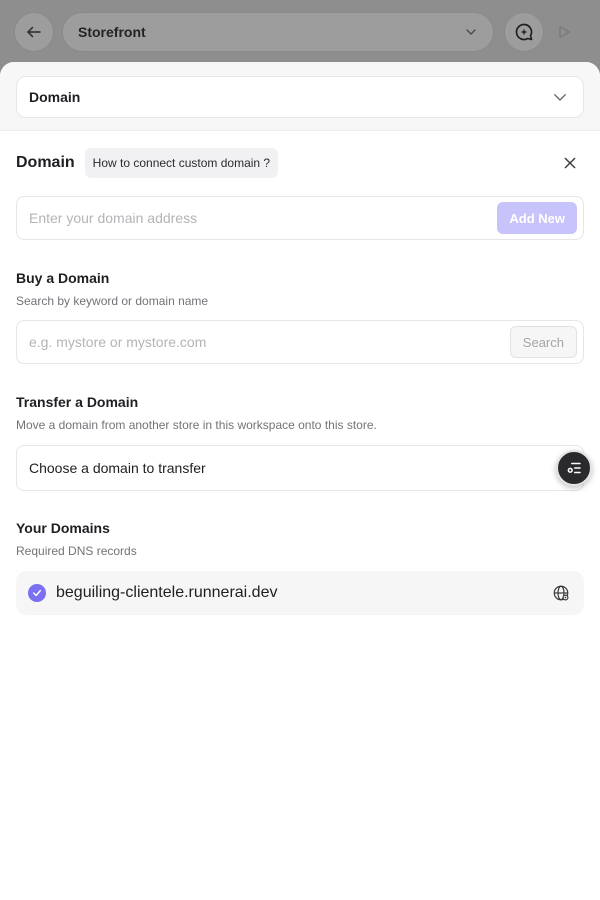  I want to click on buy-domain-search-field: Search, so click(300, 342).